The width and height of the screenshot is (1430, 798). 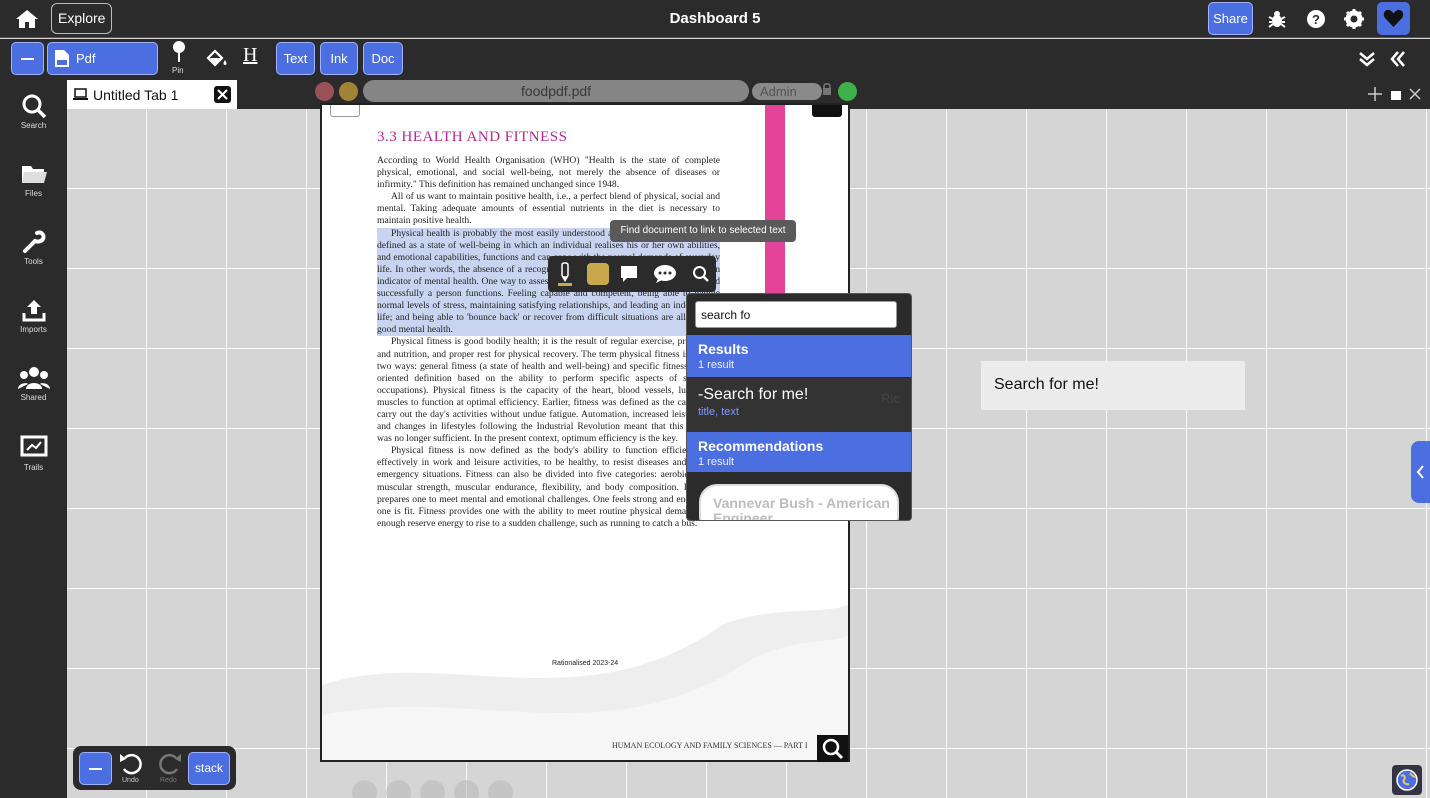 I want to click on search-result-item: -Search for me! title, text Ric, so click(x=799, y=405).